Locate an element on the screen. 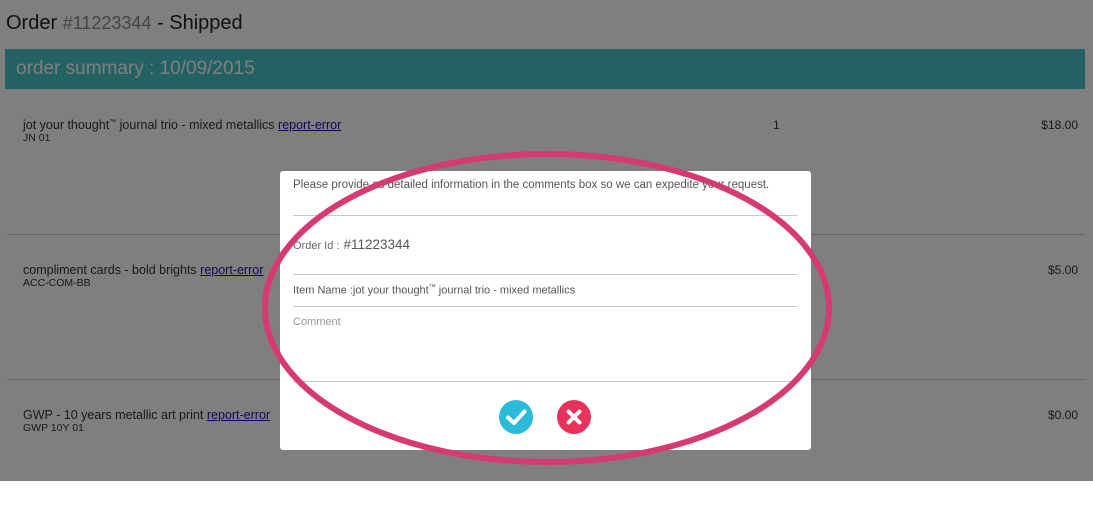  cancel-button is located at coordinates (574, 417).